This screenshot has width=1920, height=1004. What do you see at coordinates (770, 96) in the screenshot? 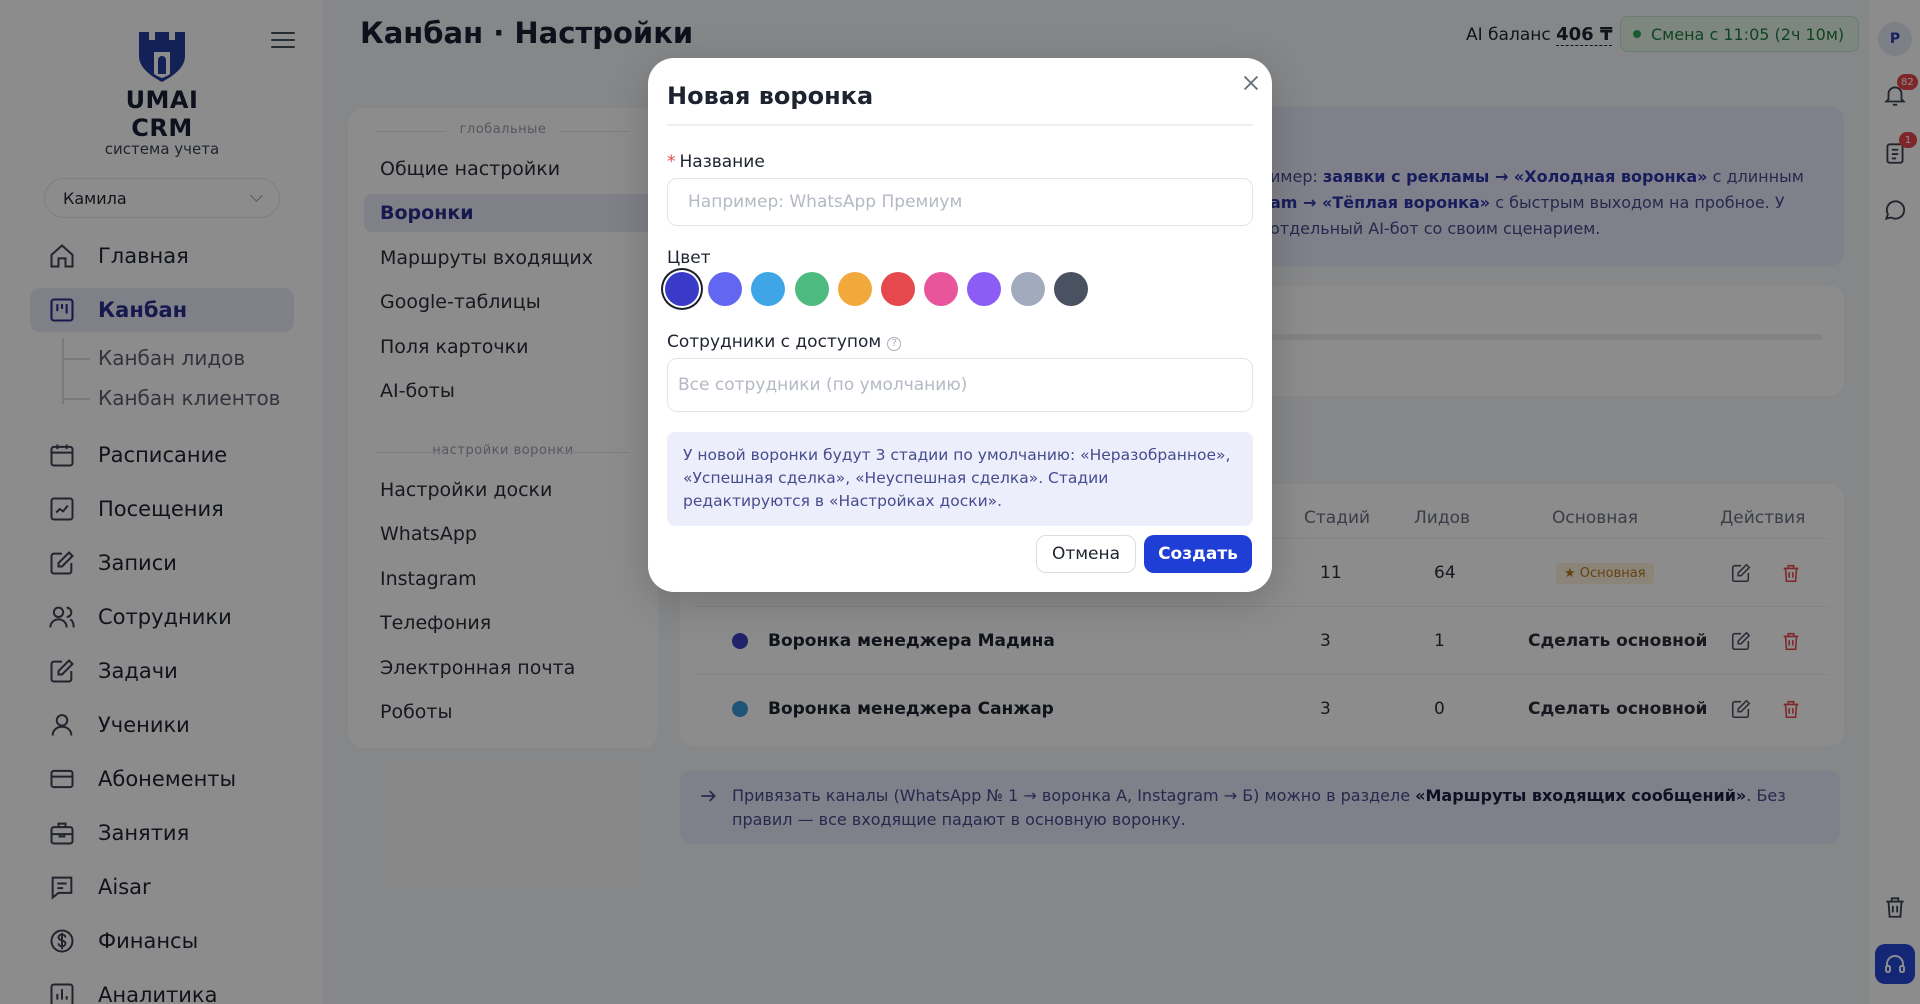
I see `modal-title: Новая воронка` at bounding box center [770, 96].